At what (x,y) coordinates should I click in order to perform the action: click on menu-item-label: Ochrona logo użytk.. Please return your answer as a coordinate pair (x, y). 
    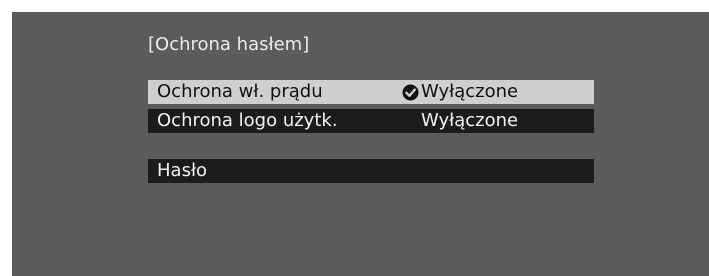
    Looking at the image, I should click on (247, 120).